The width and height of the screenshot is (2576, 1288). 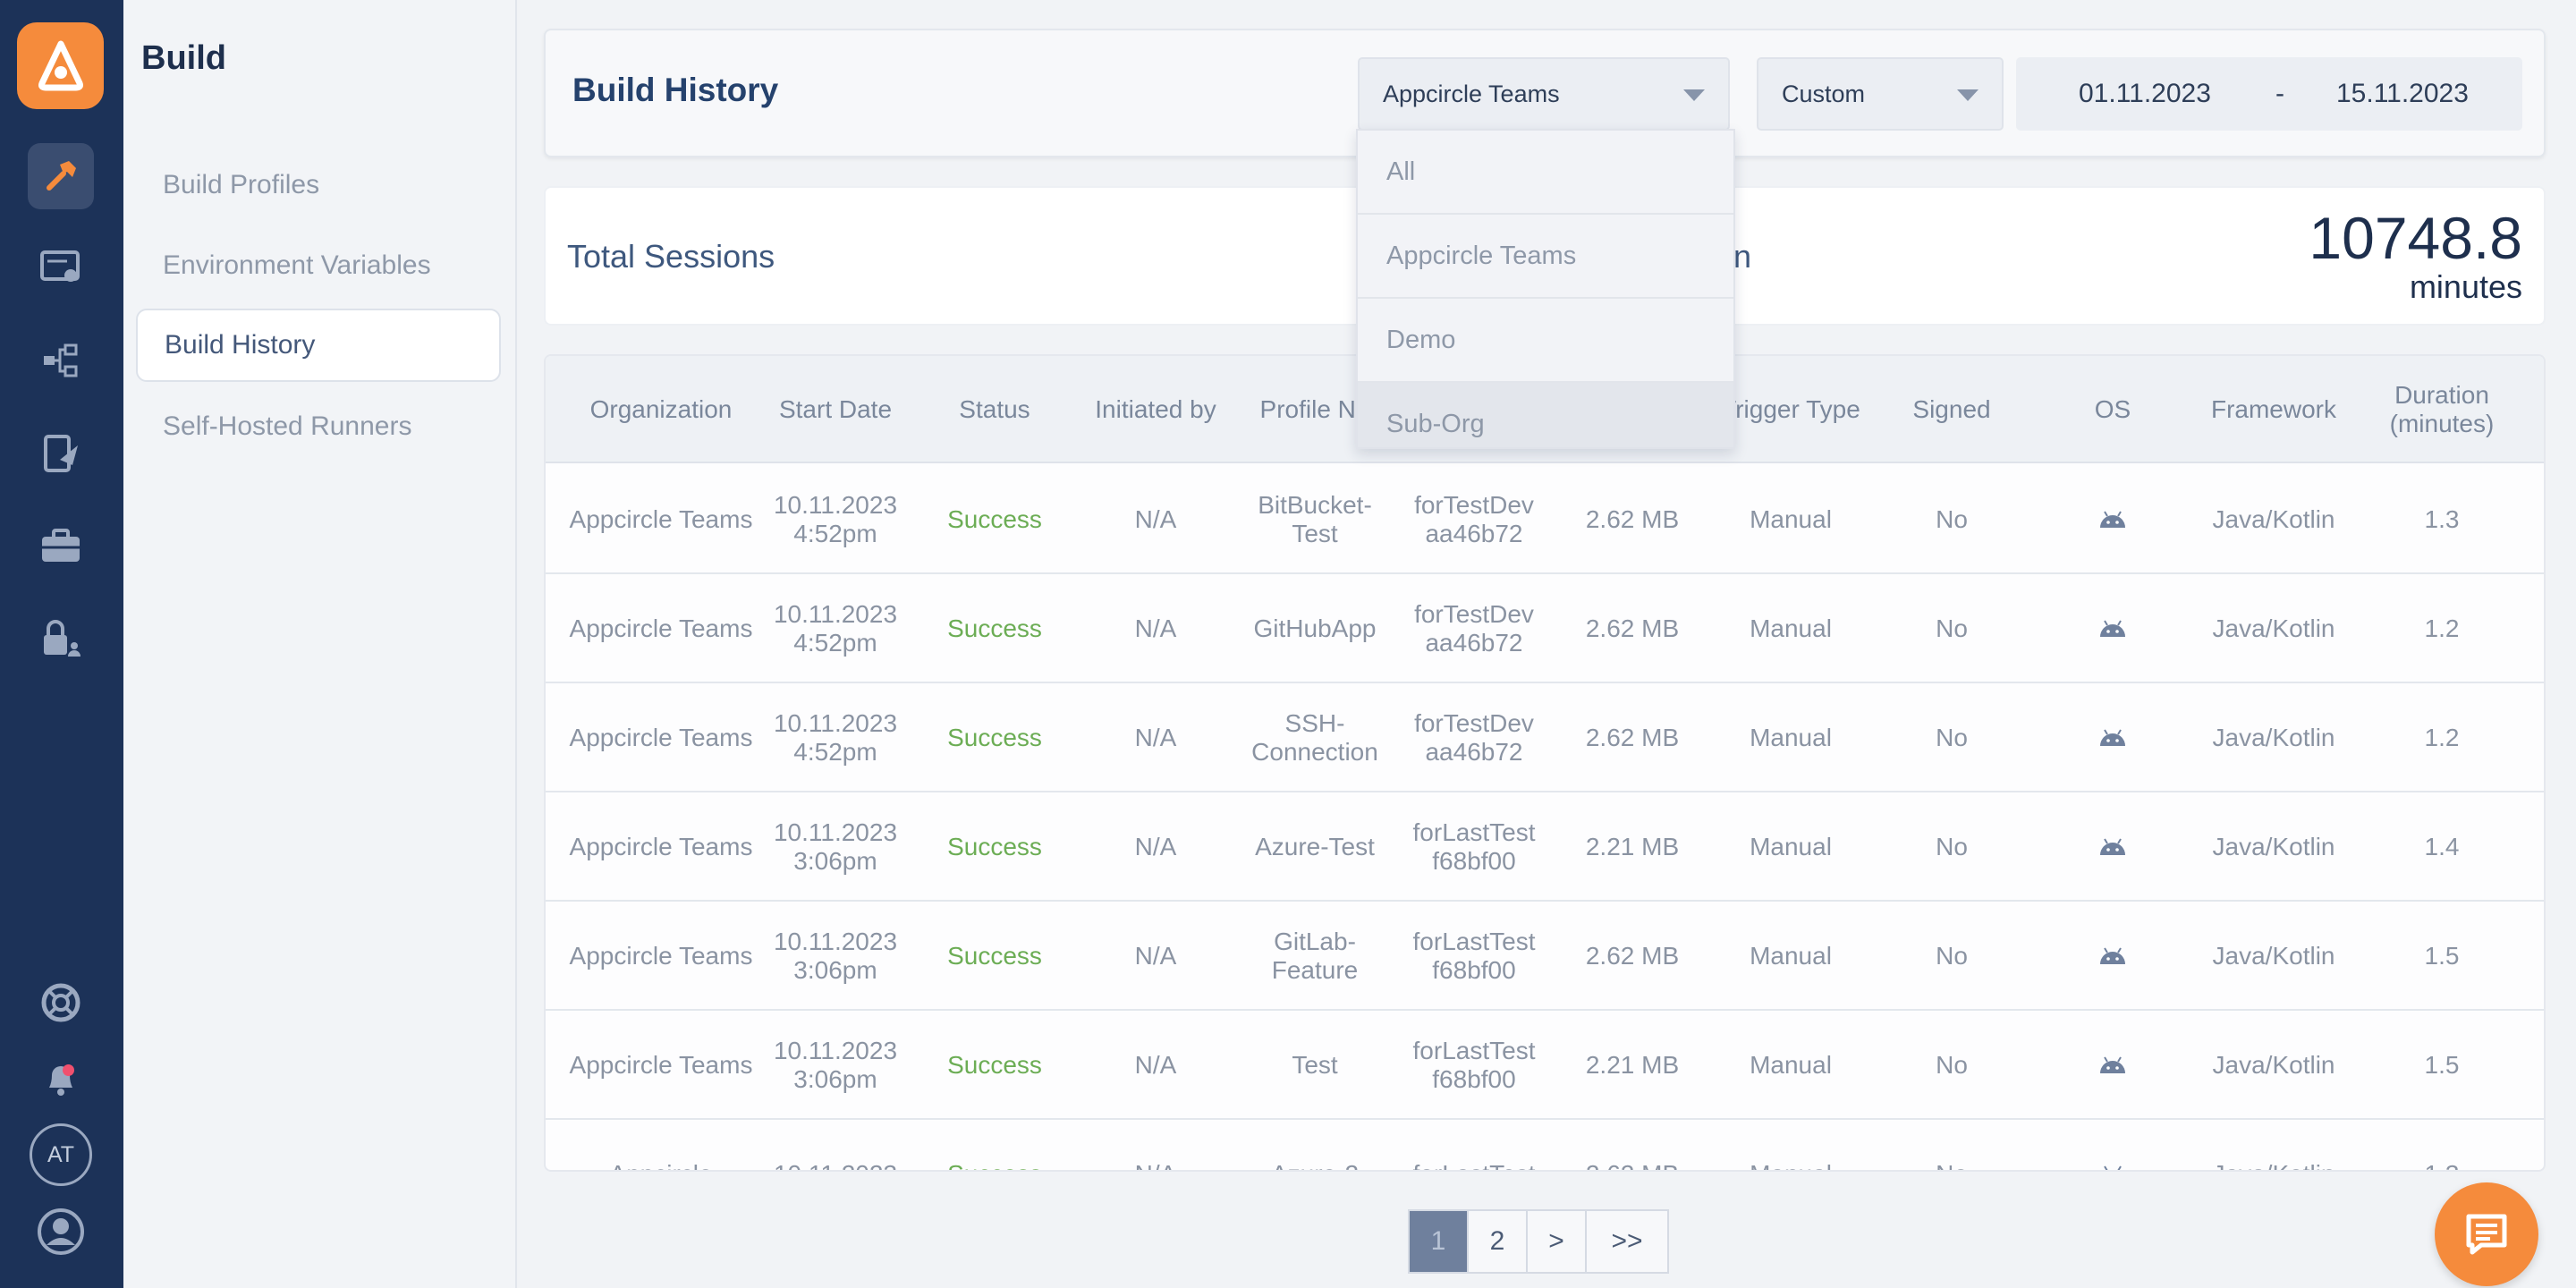 What do you see at coordinates (1556, 1241) in the screenshot?
I see `next-page-button: >` at bounding box center [1556, 1241].